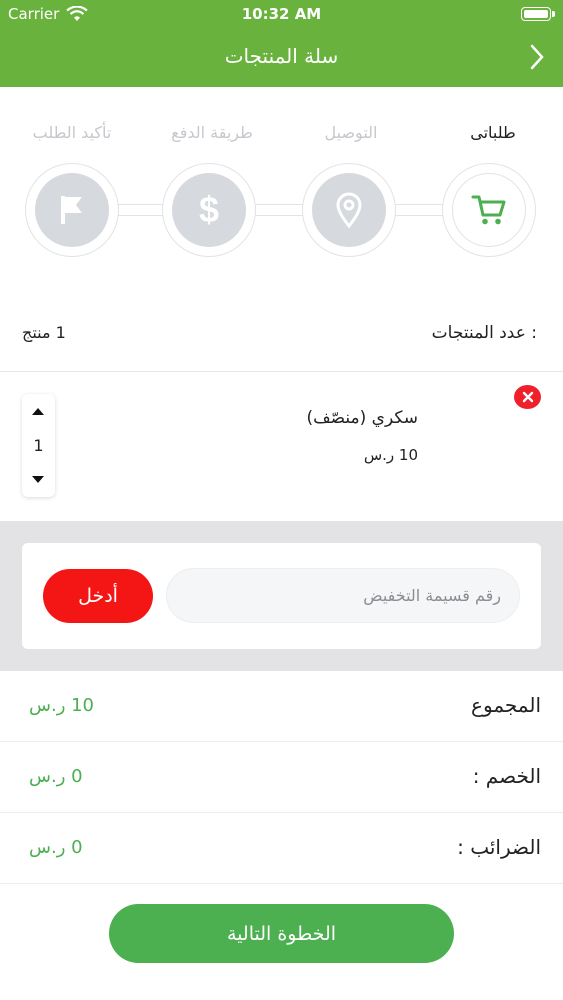 The width and height of the screenshot is (563, 1000). What do you see at coordinates (351, 132) in the screenshot?
I see `step-label-delivery: التوصيل` at bounding box center [351, 132].